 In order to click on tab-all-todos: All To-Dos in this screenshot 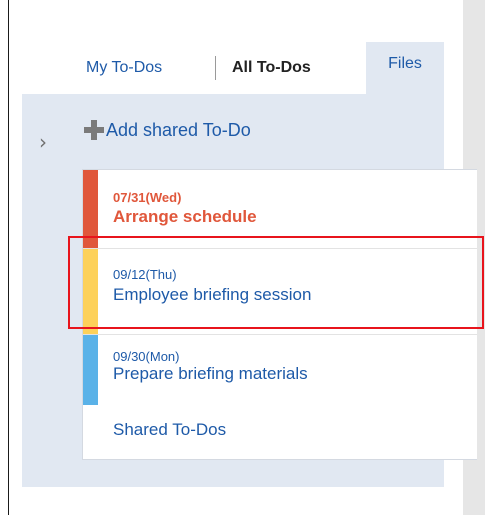, I will do `click(271, 68)`.